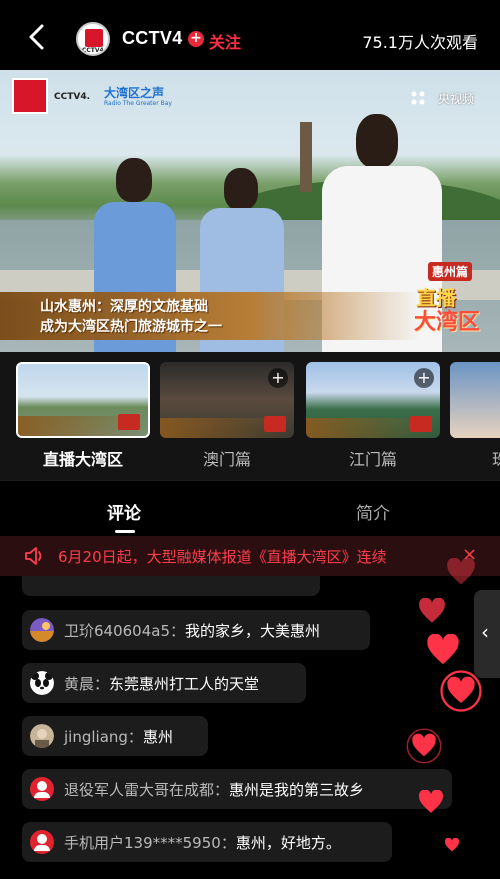 The image size is (500, 879). Describe the element at coordinates (138, 103) in the screenshot. I see `gba-radio-subtitle: Radio The Greater Bay` at that location.